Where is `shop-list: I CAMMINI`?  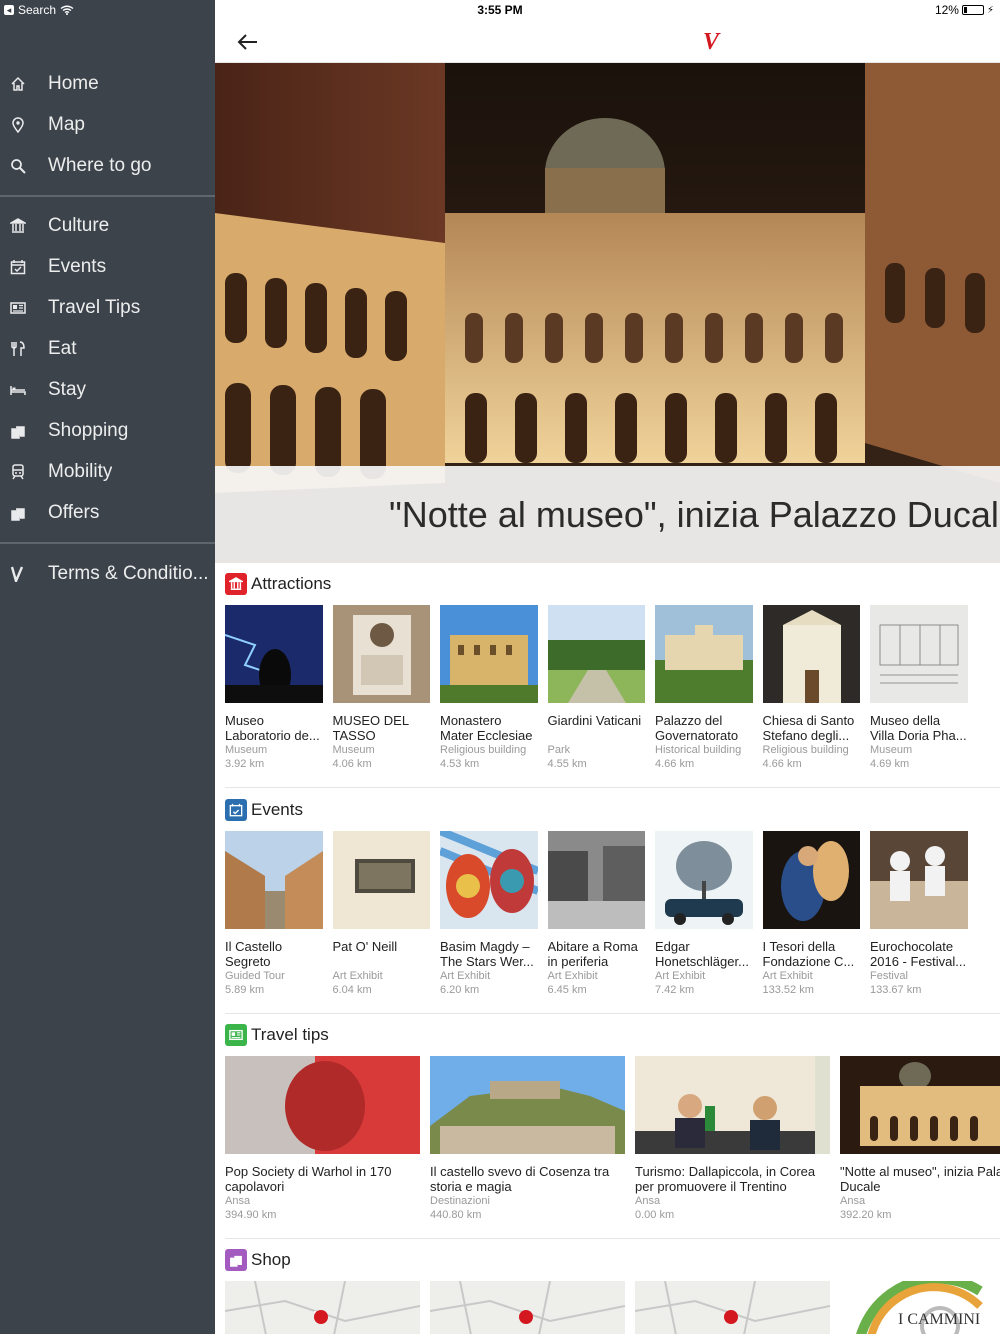
shop-list: I CAMMINI is located at coordinates (612, 1307).